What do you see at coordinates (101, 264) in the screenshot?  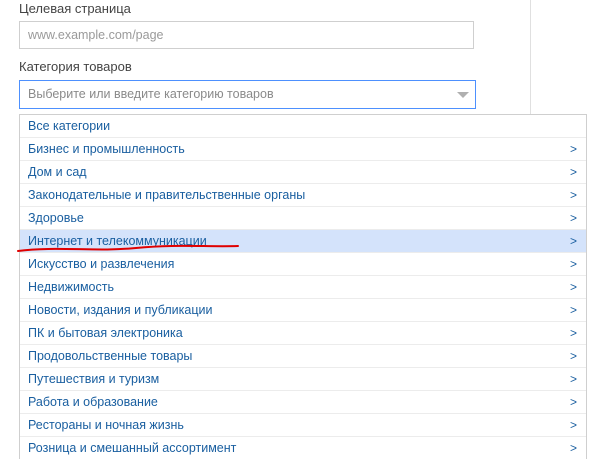 I see `category-item-label: Искусство и развлечения` at bounding box center [101, 264].